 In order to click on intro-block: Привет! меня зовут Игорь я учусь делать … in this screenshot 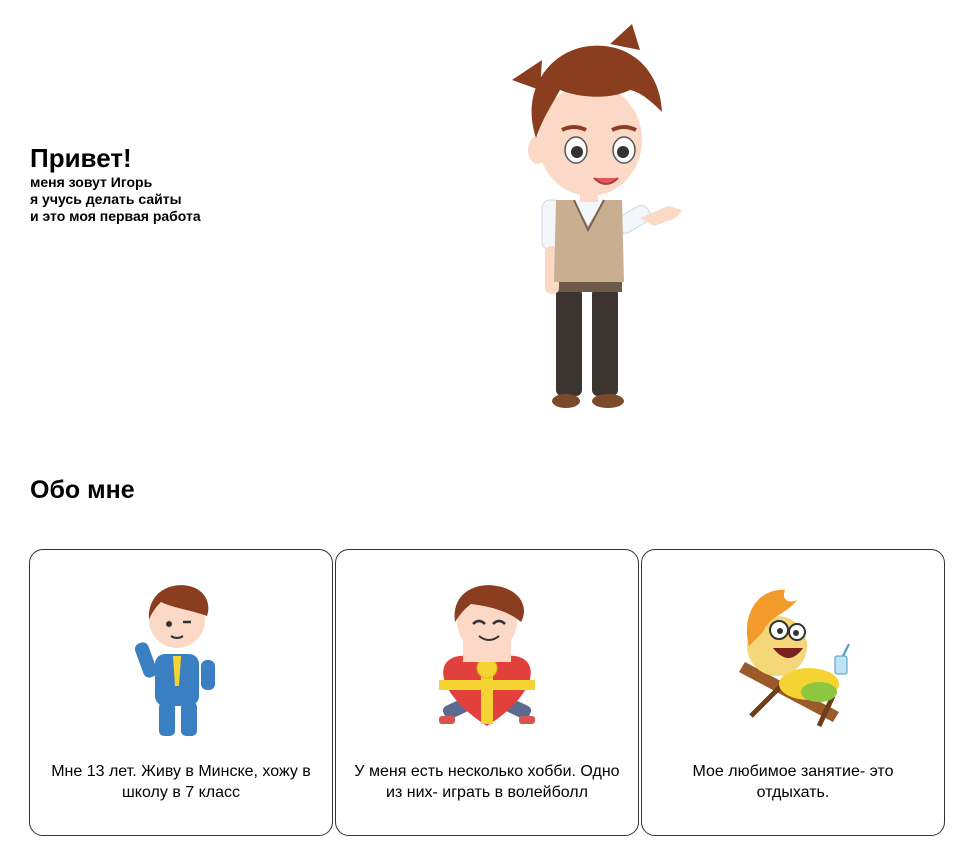, I will do `click(115, 183)`.